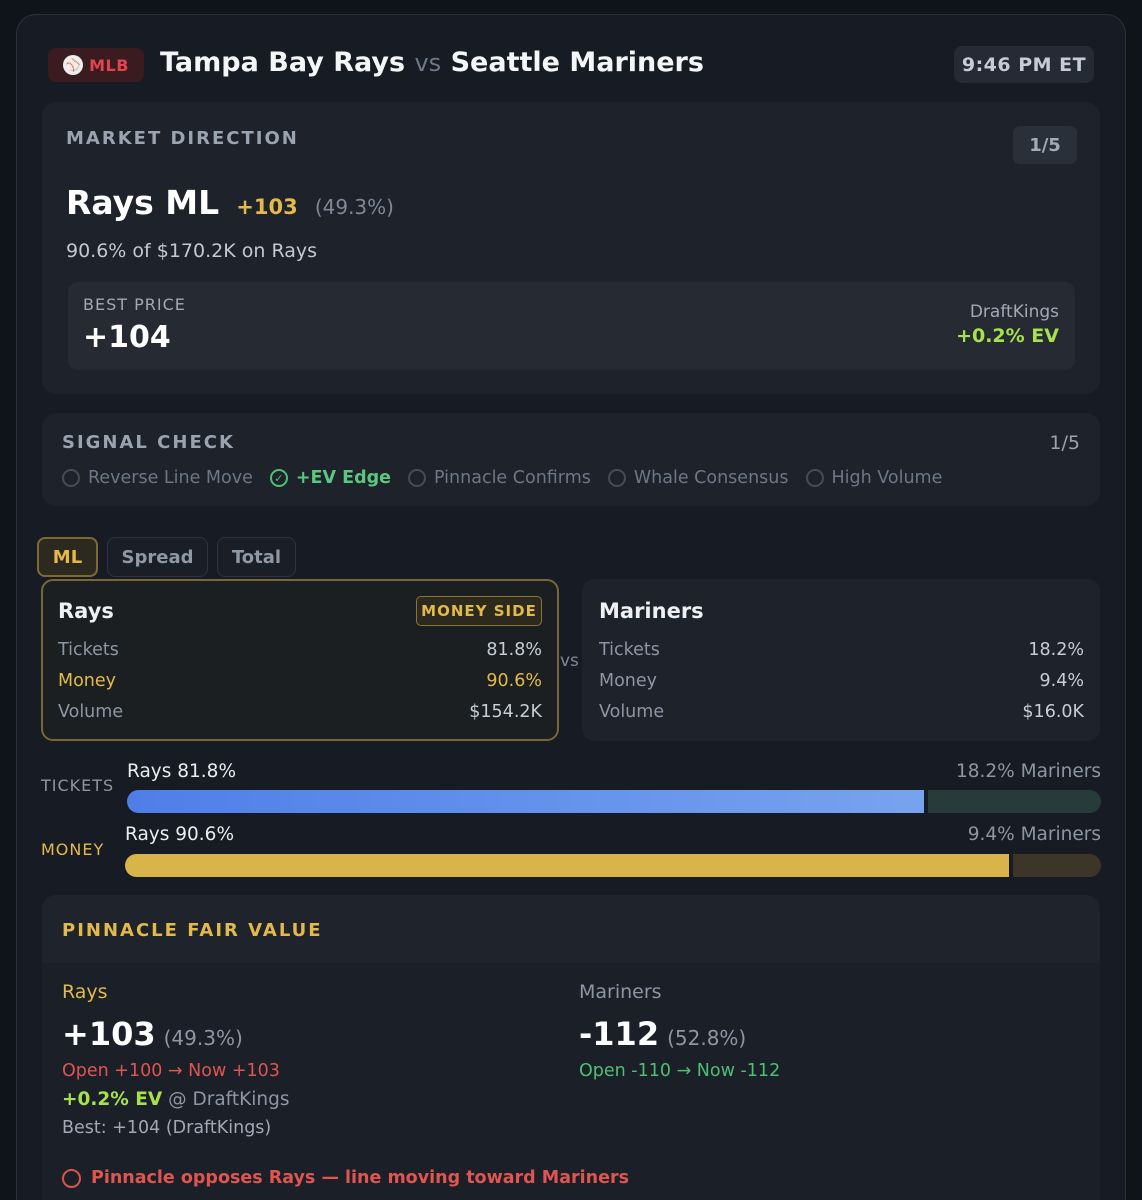 The height and width of the screenshot is (1200, 1142). I want to click on game-time: 9:46 PM ET, so click(1024, 64).